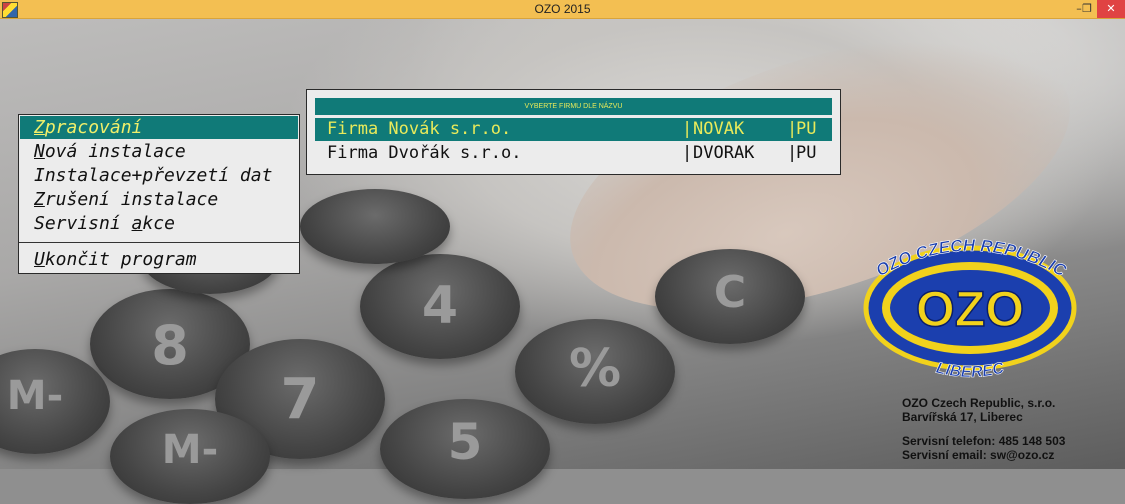  What do you see at coordinates (159, 199) in the screenshot?
I see `menu-item-zruseni-instalace: Zrušení instalace` at bounding box center [159, 199].